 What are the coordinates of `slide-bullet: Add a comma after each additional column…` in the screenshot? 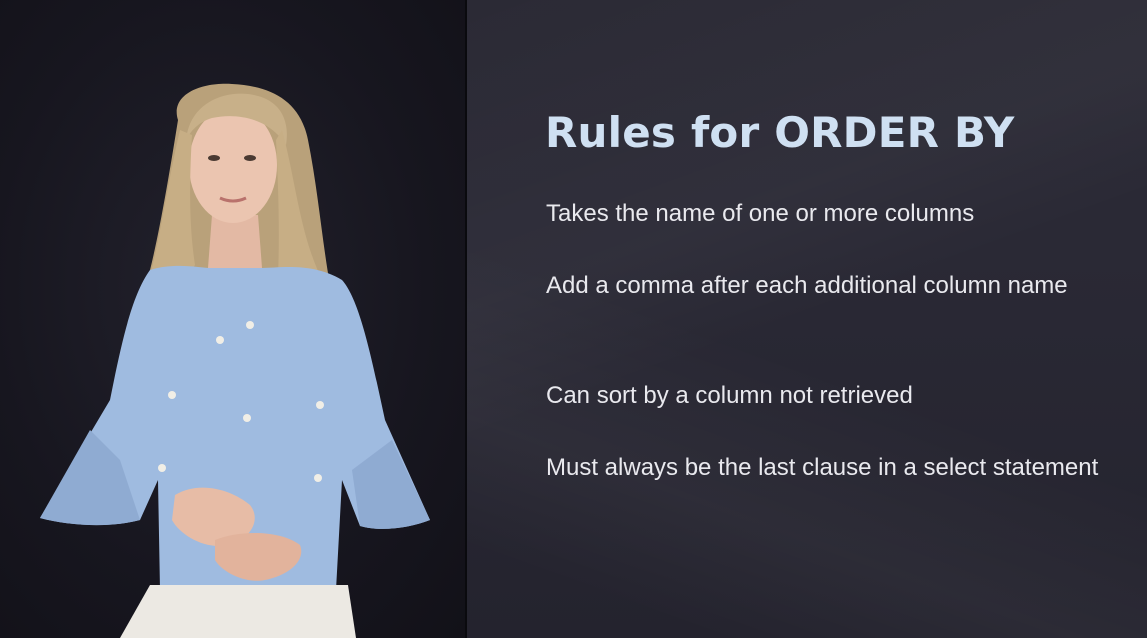 It's located at (807, 285).